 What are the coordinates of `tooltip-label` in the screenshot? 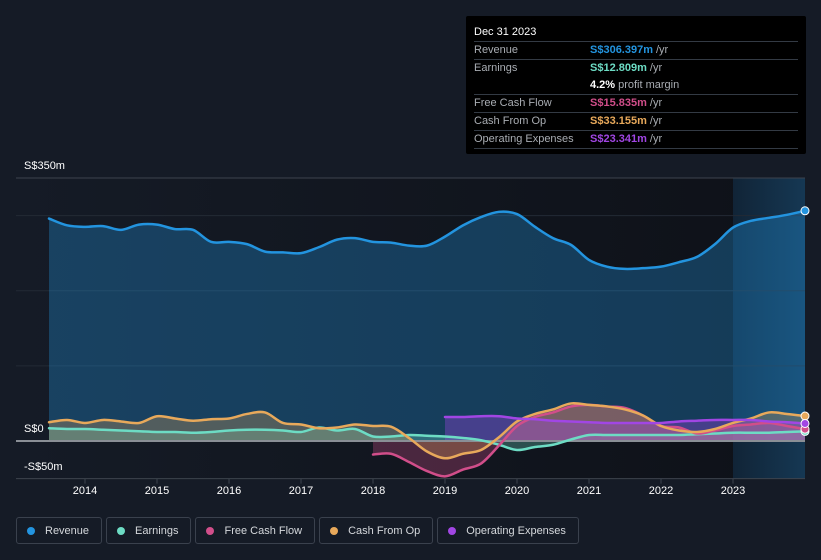 It's located at (532, 85).